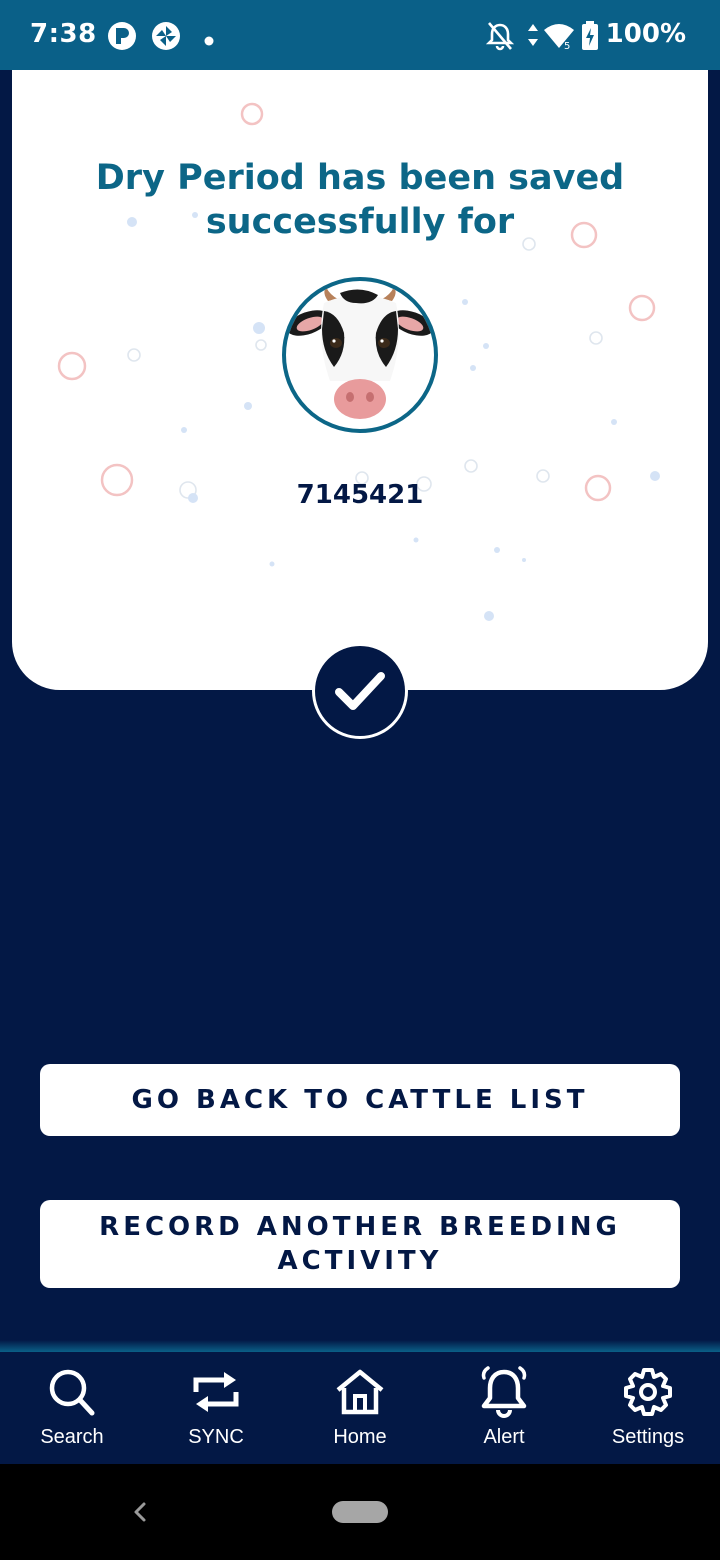 The height and width of the screenshot is (1560, 720). I want to click on status-time: 7:38, so click(63, 34).